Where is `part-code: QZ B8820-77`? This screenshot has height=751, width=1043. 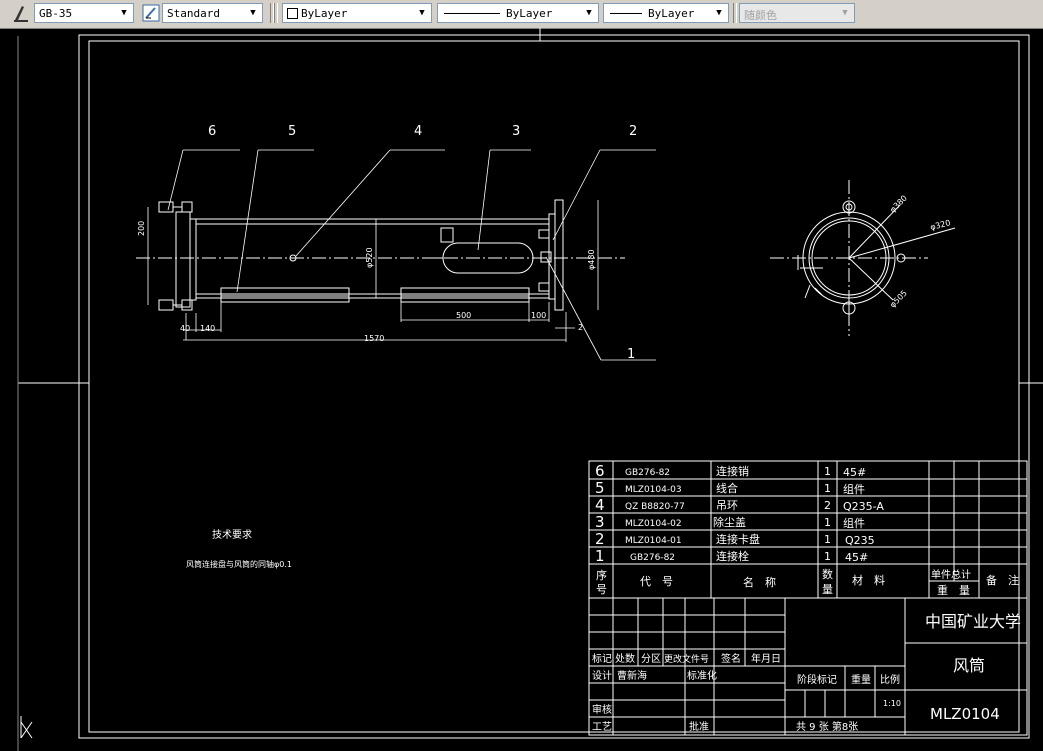 part-code: QZ B8820-77 is located at coordinates (655, 507).